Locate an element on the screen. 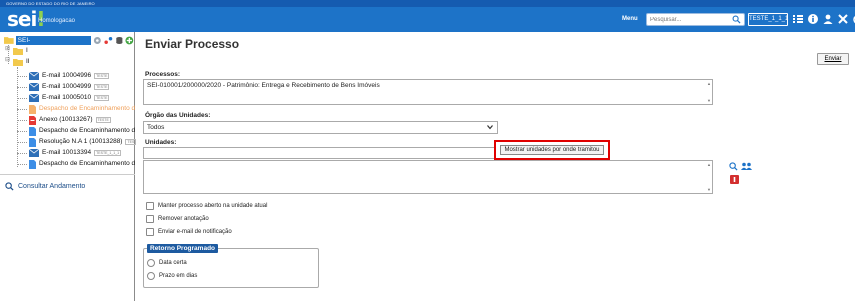 This screenshot has height=301, width=855. grid-icon is located at coordinates (798, 19).